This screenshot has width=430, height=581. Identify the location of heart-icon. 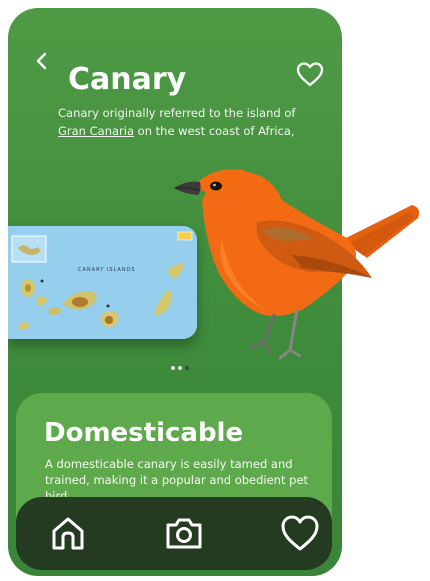
(300, 533).